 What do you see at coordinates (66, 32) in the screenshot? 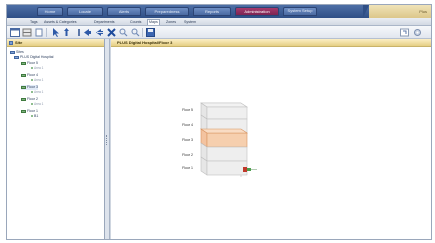
I see `cursor-icon` at bounding box center [66, 32].